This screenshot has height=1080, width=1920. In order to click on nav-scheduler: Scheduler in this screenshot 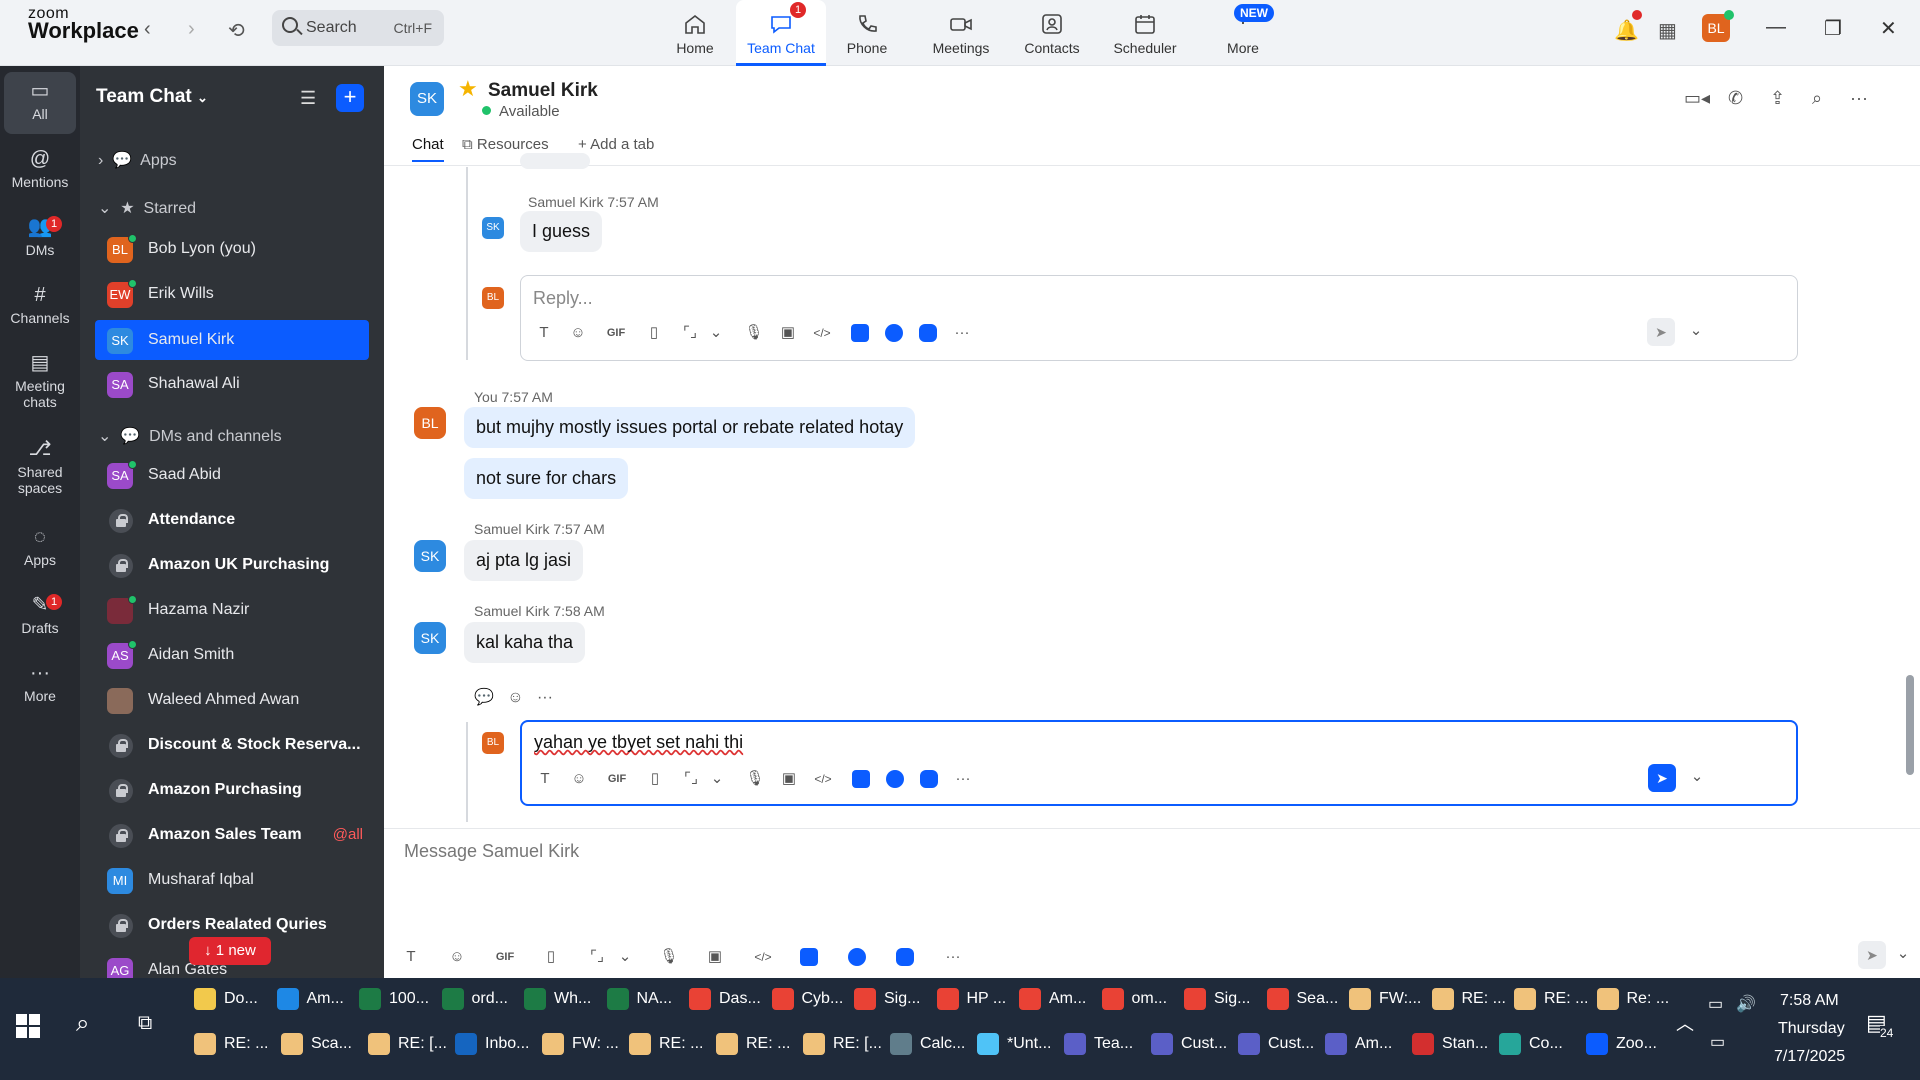, I will do `click(1145, 32)`.